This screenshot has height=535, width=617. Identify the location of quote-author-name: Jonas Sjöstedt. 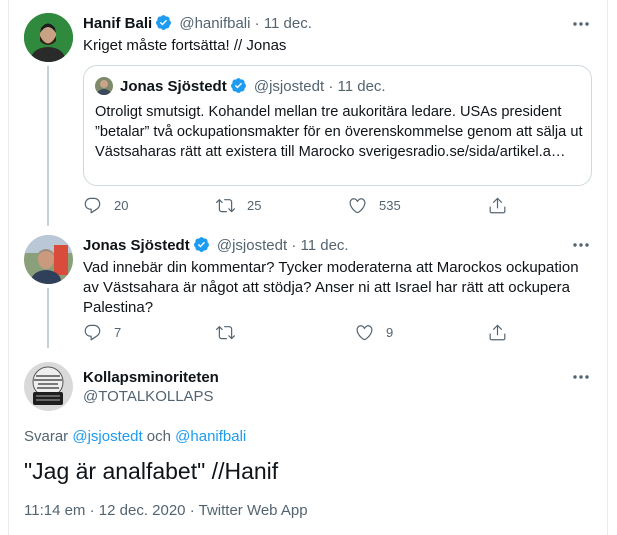
(173, 86).